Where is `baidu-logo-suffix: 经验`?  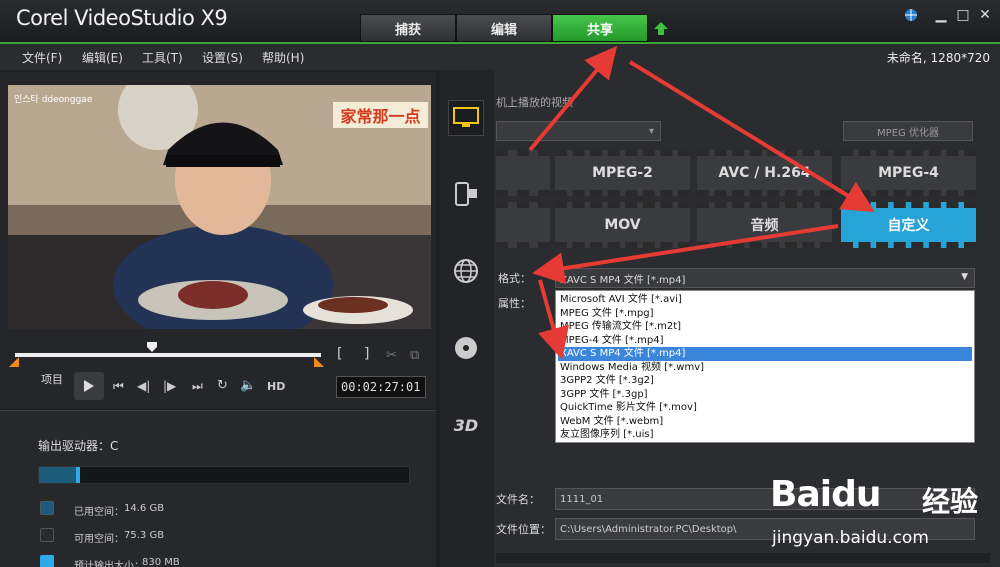 baidu-logo-suffix: 经验 is located at coordinates (950, 501).